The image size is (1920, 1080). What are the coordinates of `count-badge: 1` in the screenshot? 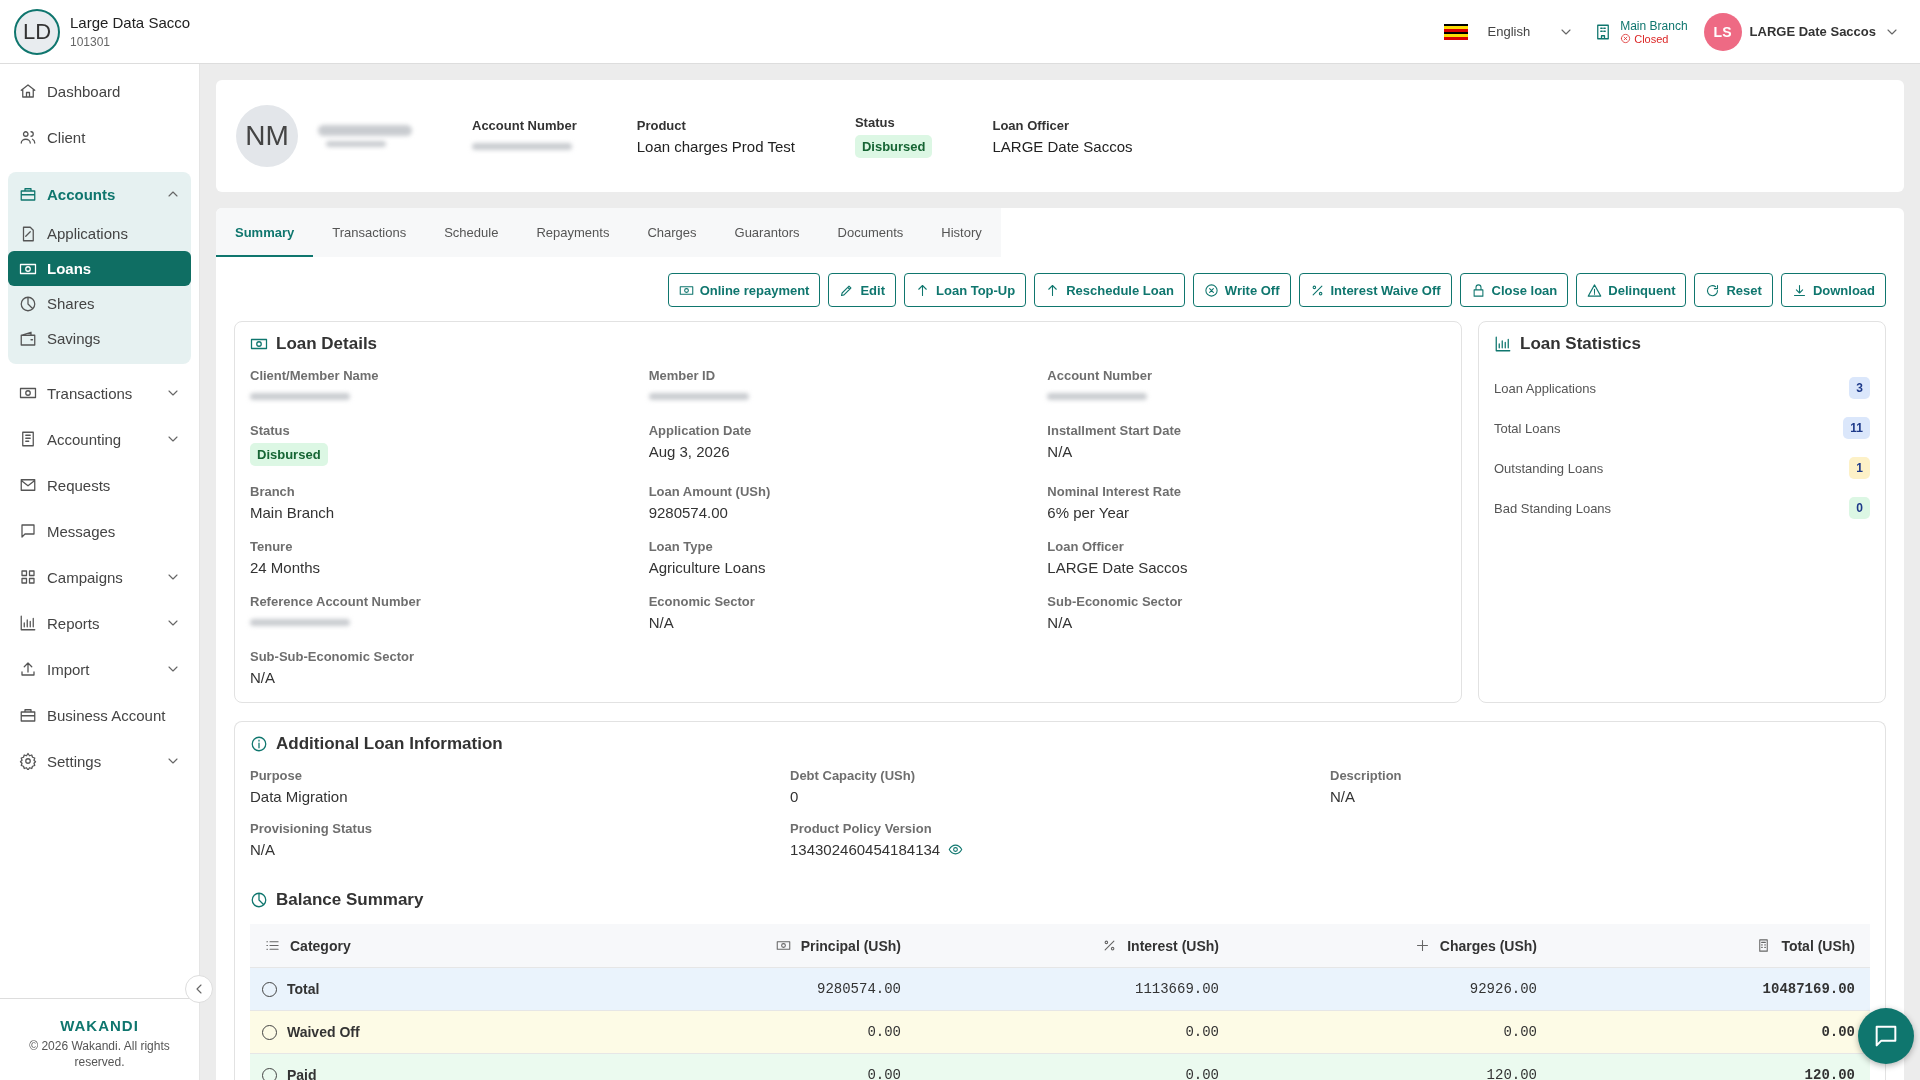 It's located at (1859, 468).